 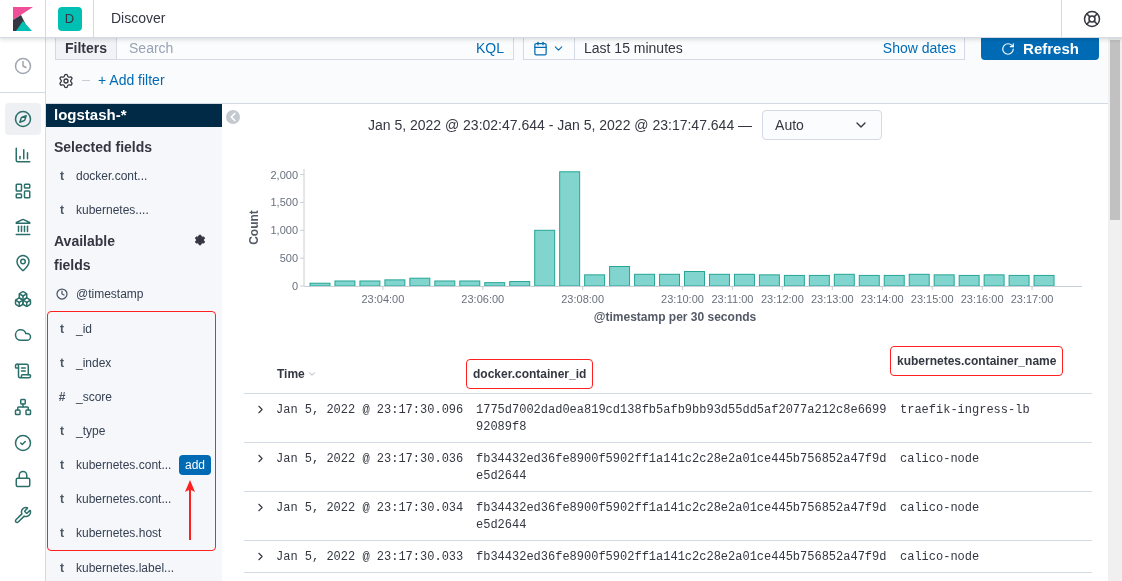 What do you see at coordinates (22, 515) in the screenshot?
I see `wrench-icon` at bounding box center [22, 515].